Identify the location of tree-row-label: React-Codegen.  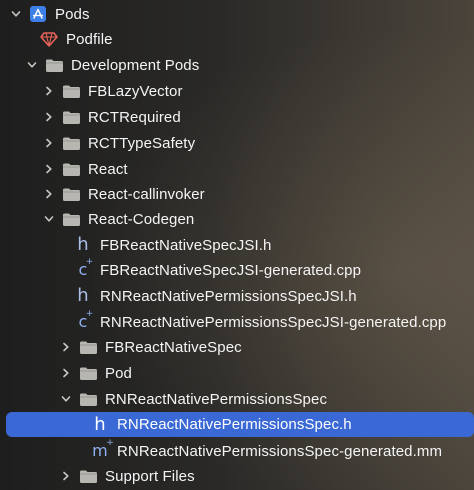
(141, 219).